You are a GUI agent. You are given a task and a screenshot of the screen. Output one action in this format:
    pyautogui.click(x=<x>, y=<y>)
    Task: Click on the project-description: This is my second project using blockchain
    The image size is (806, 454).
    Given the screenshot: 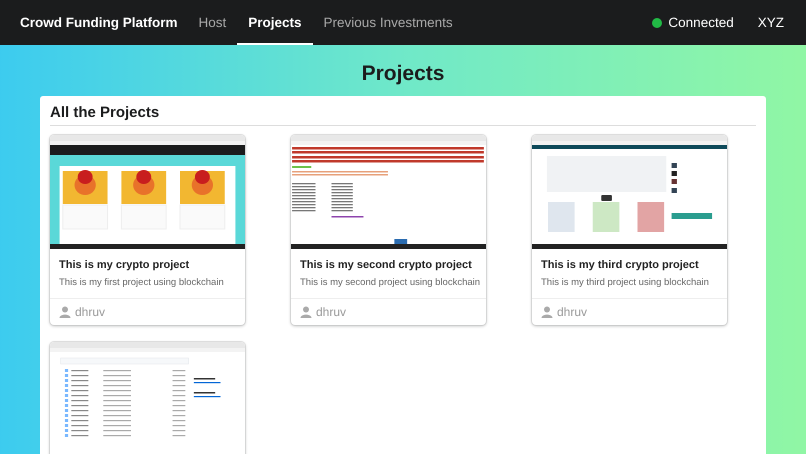 What is the action you would take?
    pyautogui.click(x=390, y=283)
    